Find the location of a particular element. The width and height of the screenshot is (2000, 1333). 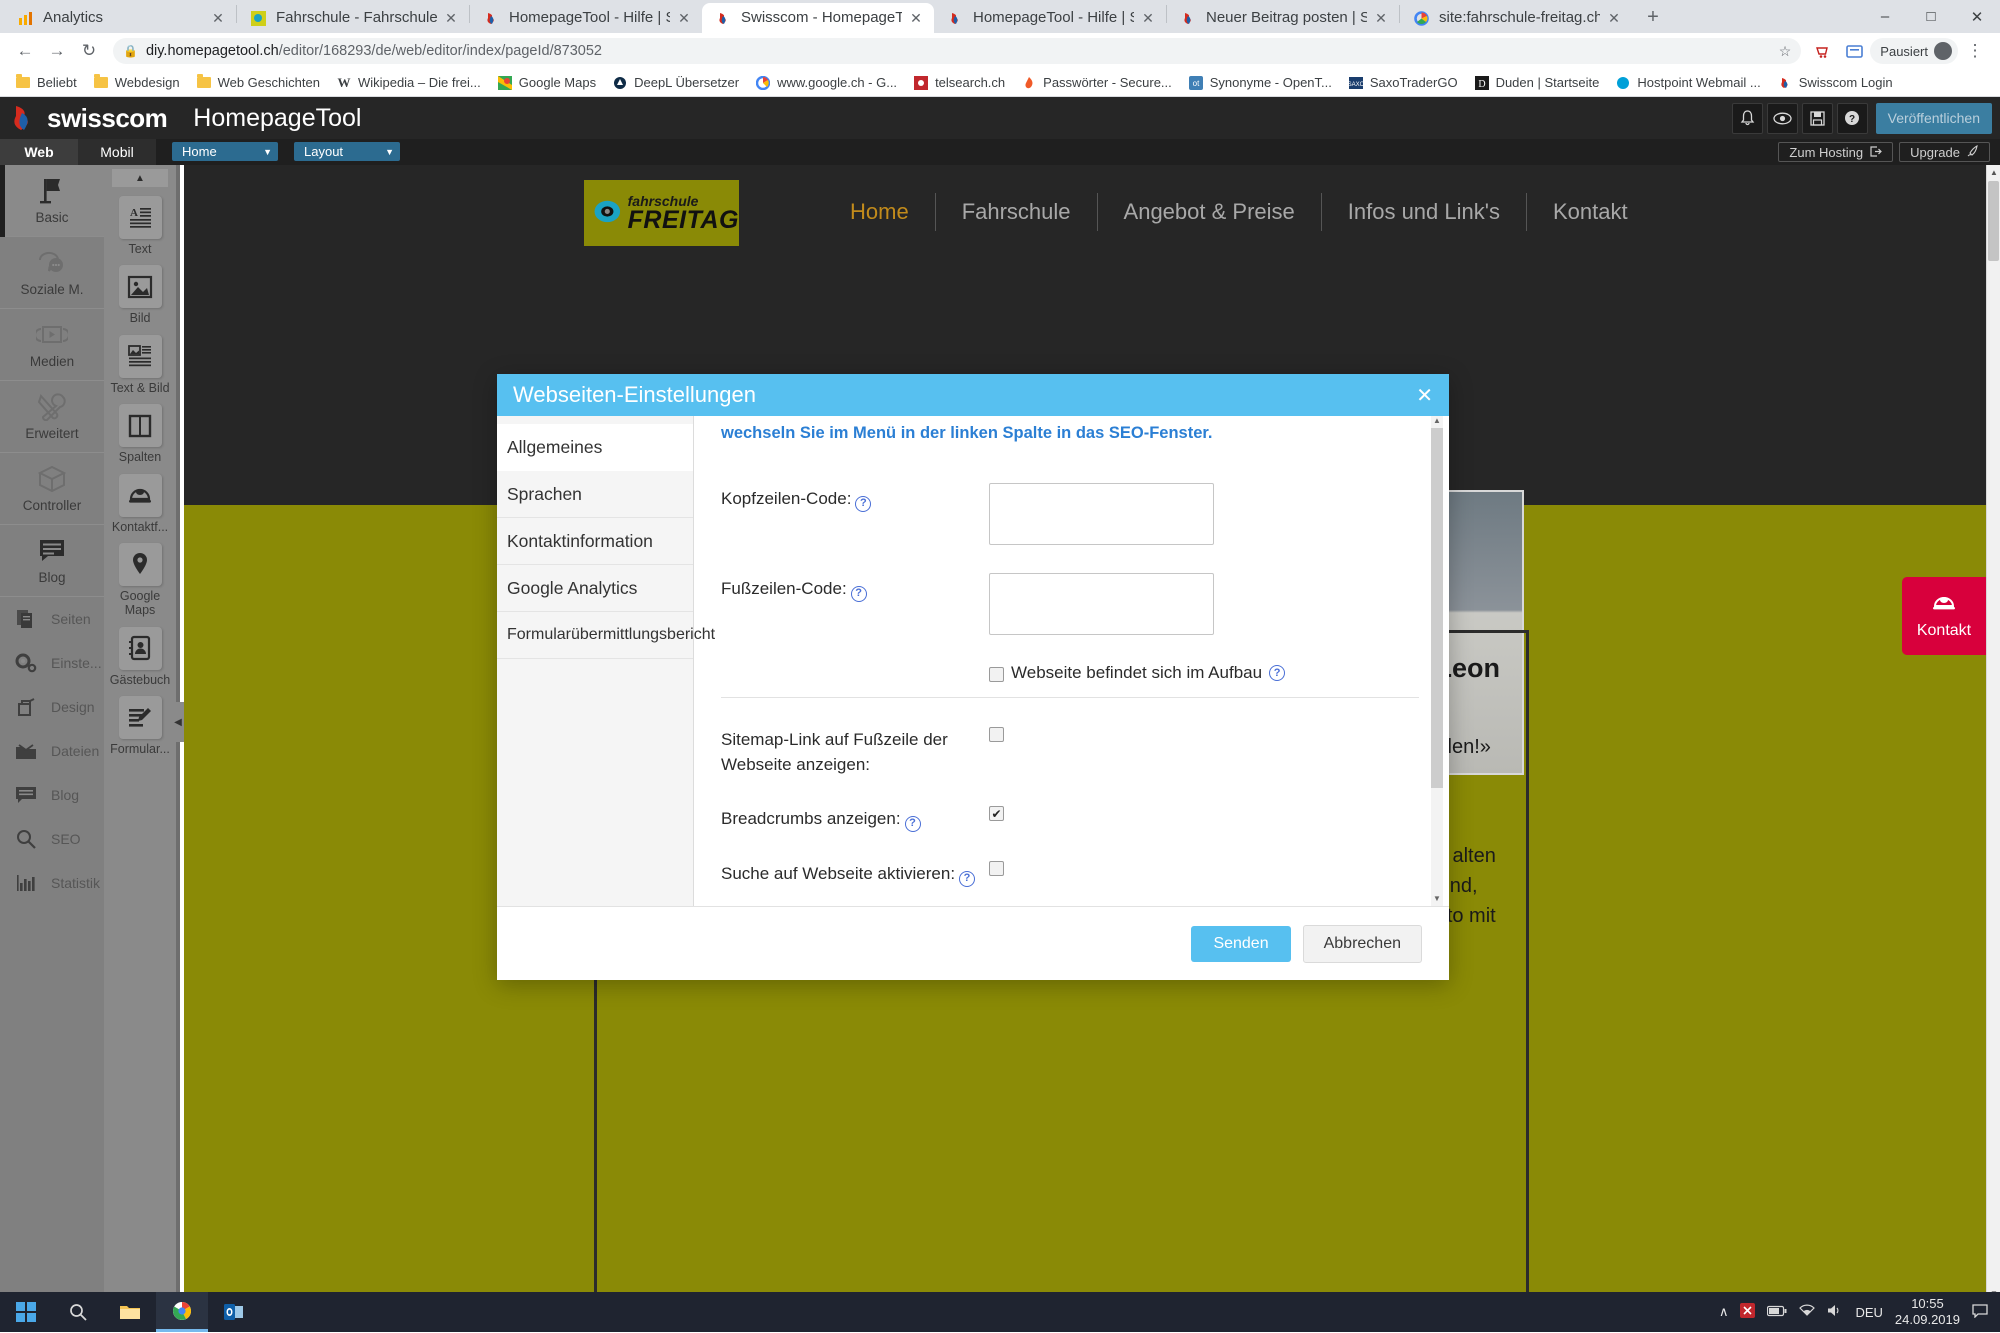

forward-icon: → is located at coordinates (57, 51).